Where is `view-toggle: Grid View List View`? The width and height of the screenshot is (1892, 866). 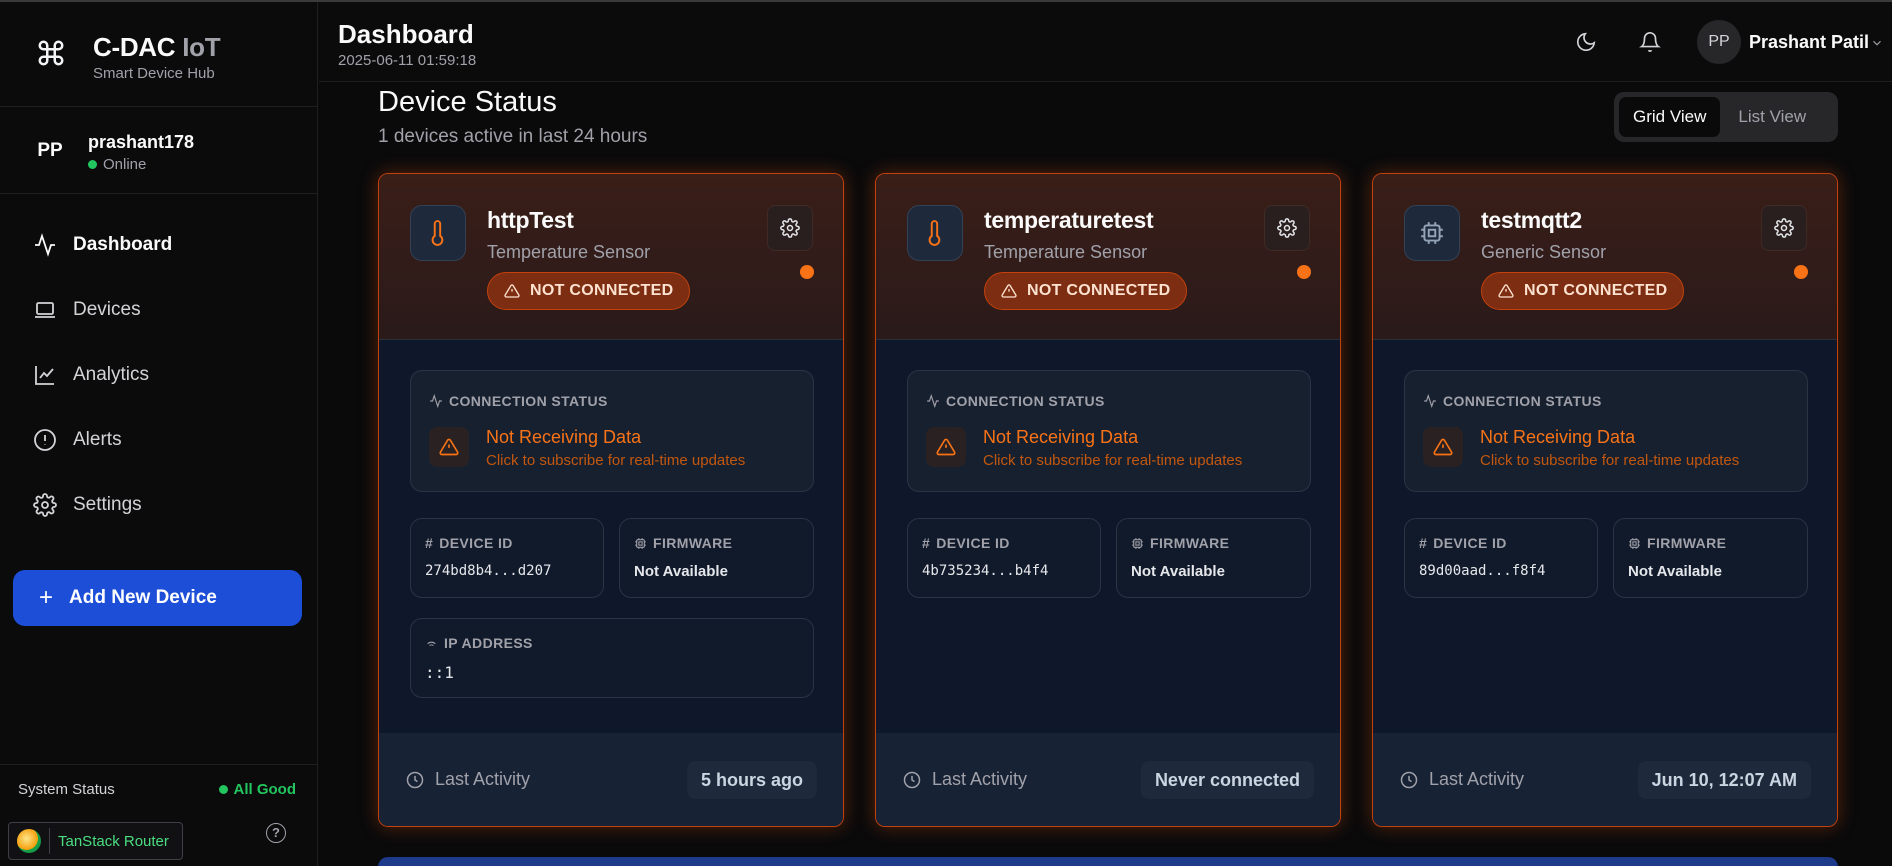
view-toggle: Grid View List View is located at coordinates (1726, 117).